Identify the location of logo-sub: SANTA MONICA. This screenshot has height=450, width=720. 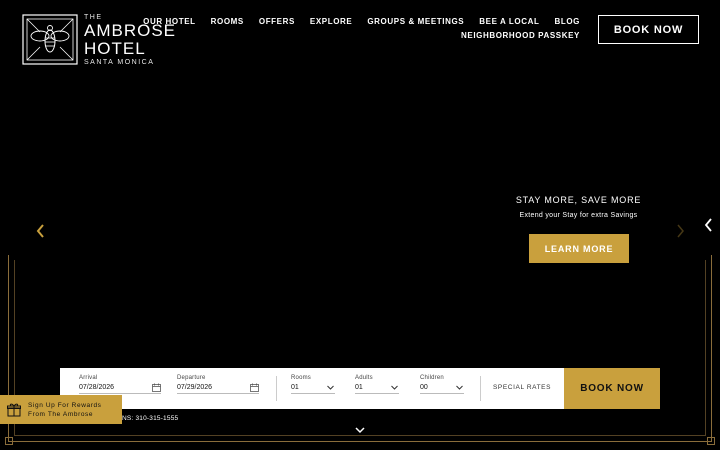
(119, 62).